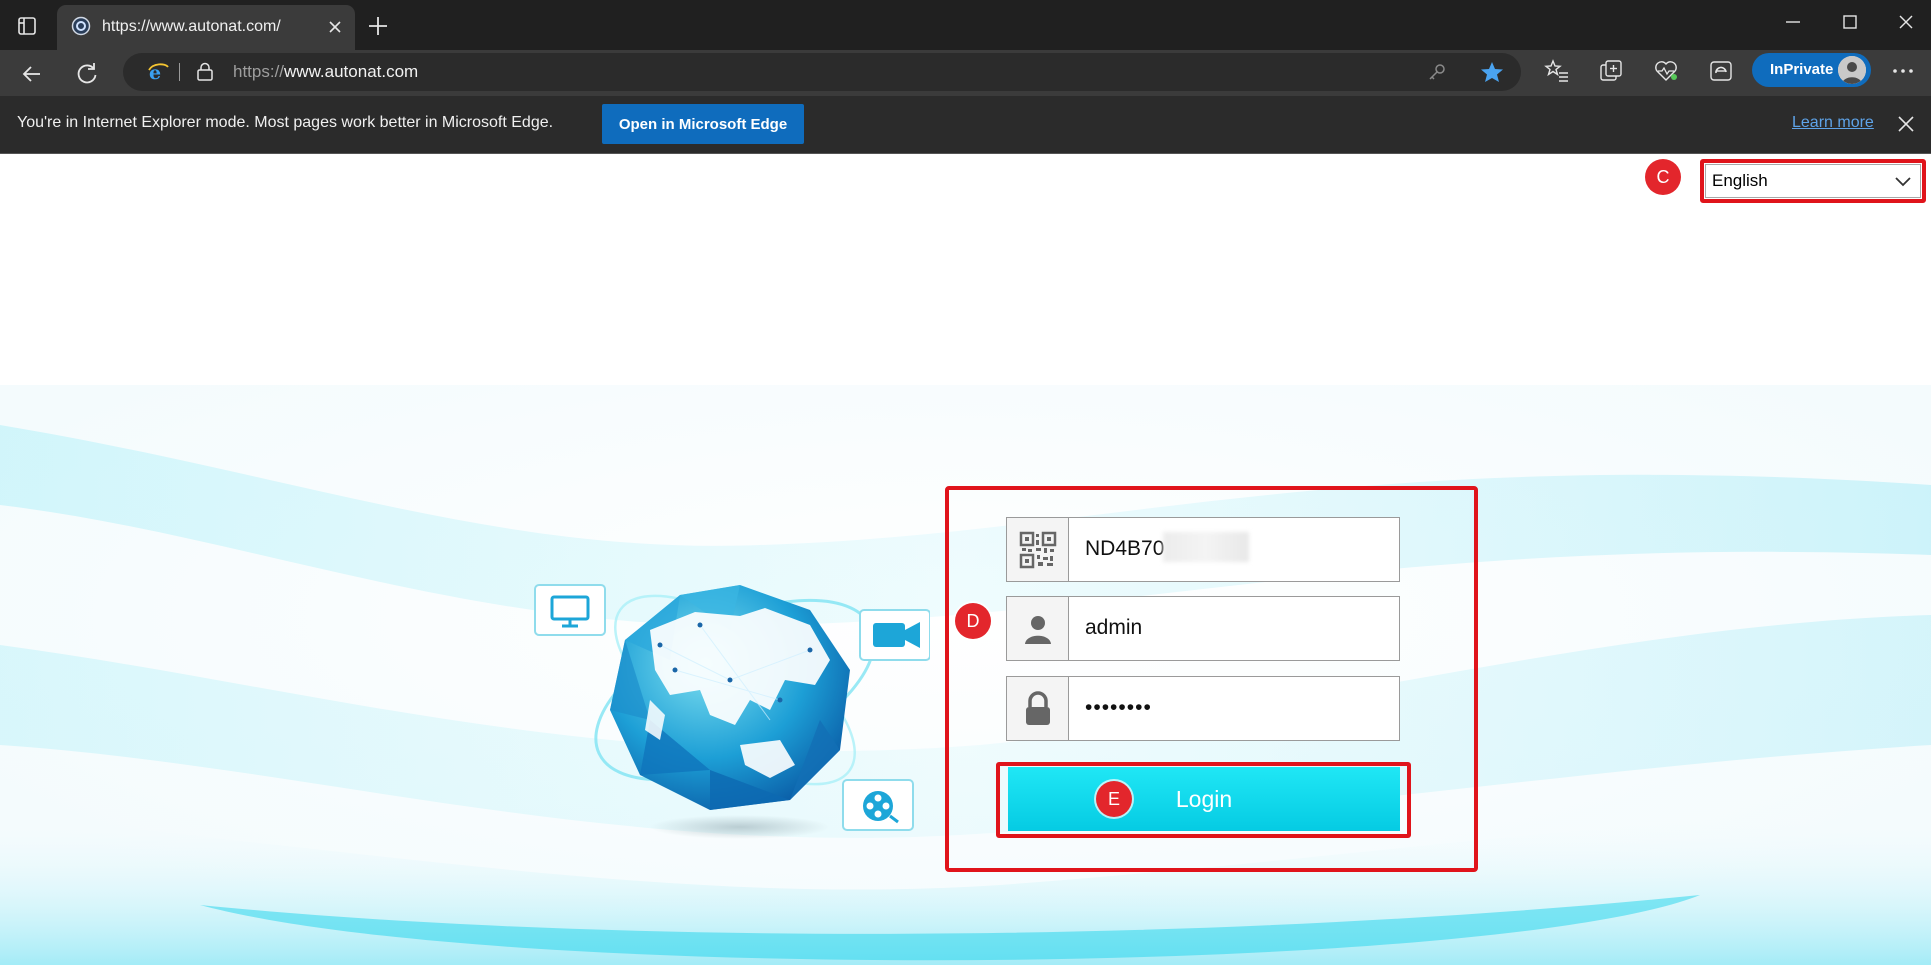  Describe the element at coordinates (32, 74) in the screenshot. I see `back-icon` at that location.